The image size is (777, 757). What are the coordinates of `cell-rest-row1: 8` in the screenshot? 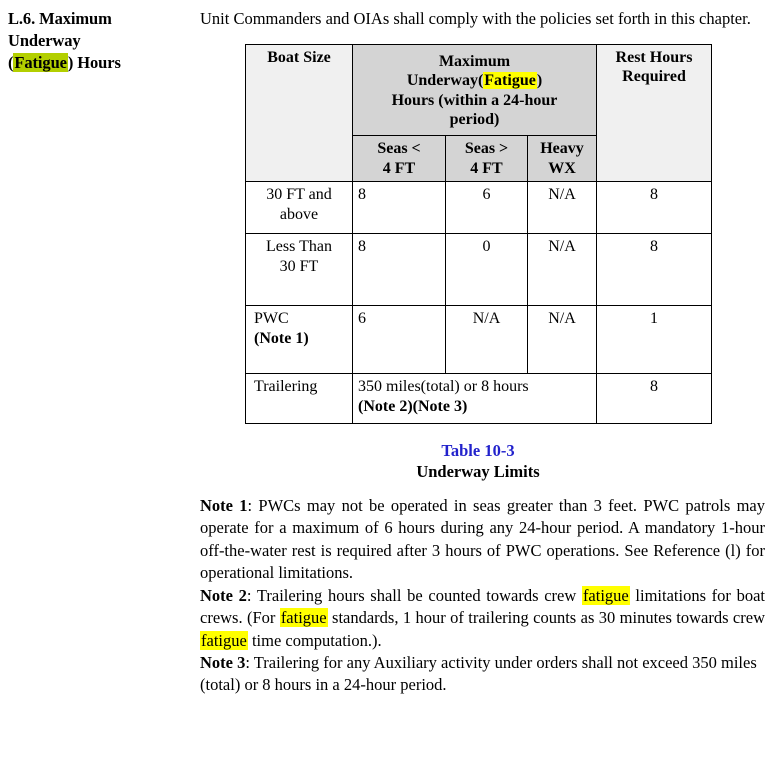 It's located at (654, 270).